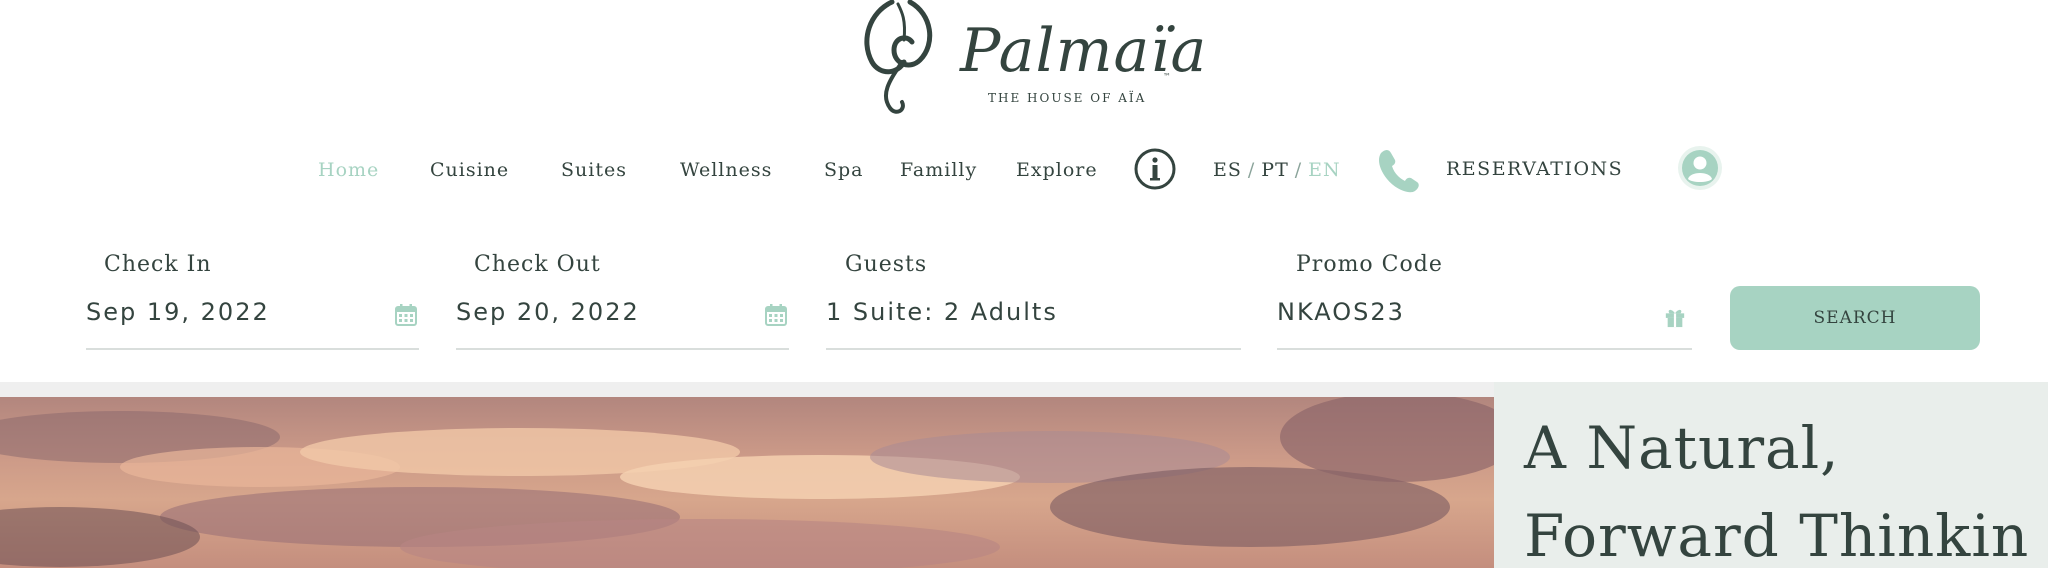 This screenshot has height=568, width=2048. What do you see at coordinates (1786, 486) in the screenshot?
I see `hero-title: A Natural, Forward Thinkin` at bounding box center [1786, 486].